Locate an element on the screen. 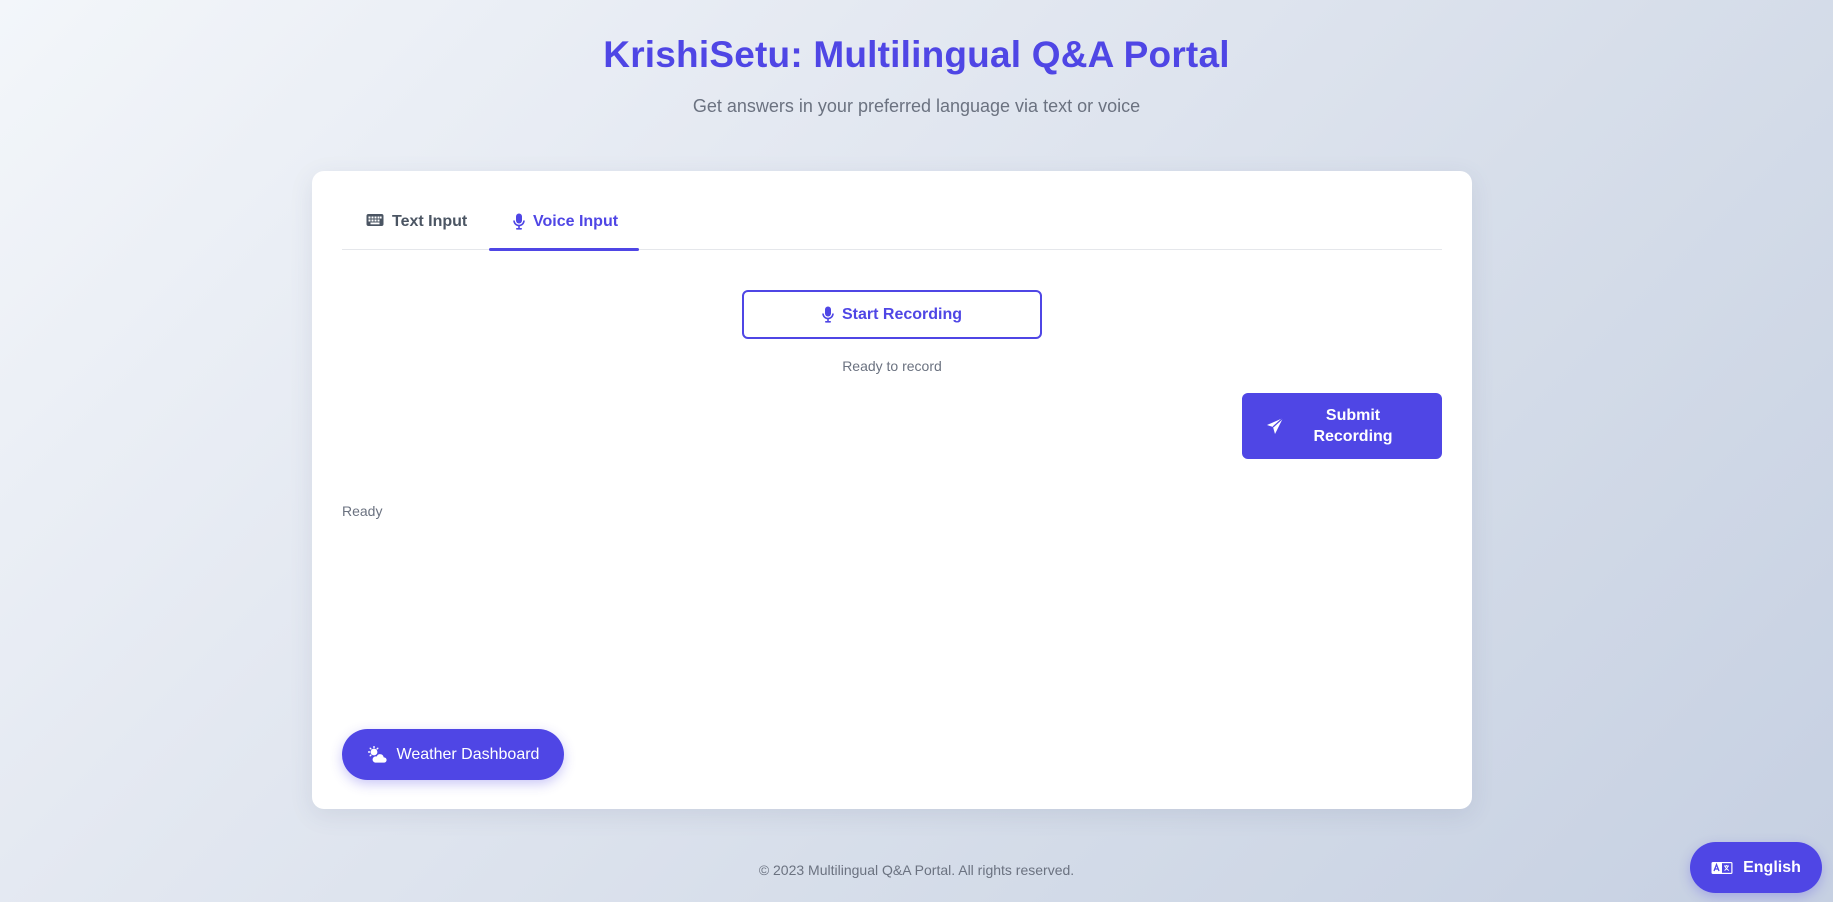 The image size is (1833, 902). start-recording-button: Start Recording is located at coordinates (892, 314).